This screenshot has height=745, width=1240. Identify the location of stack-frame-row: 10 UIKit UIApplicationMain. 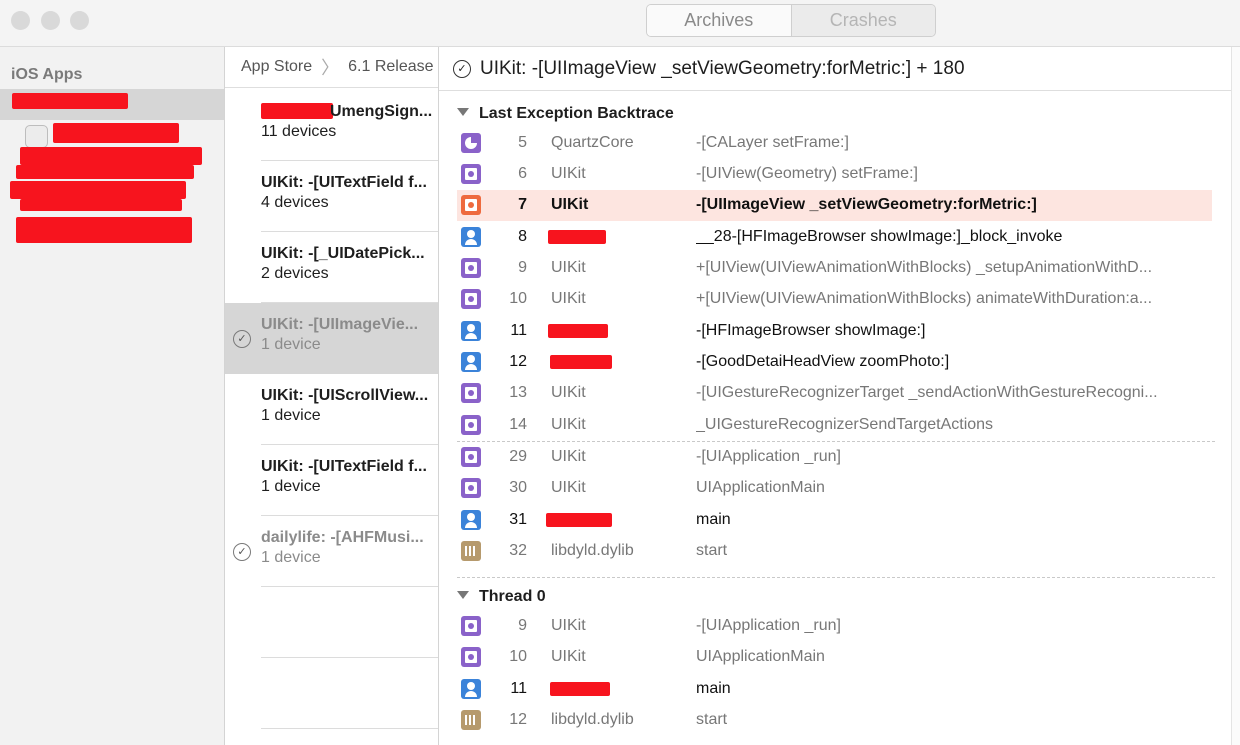
(834, 657).